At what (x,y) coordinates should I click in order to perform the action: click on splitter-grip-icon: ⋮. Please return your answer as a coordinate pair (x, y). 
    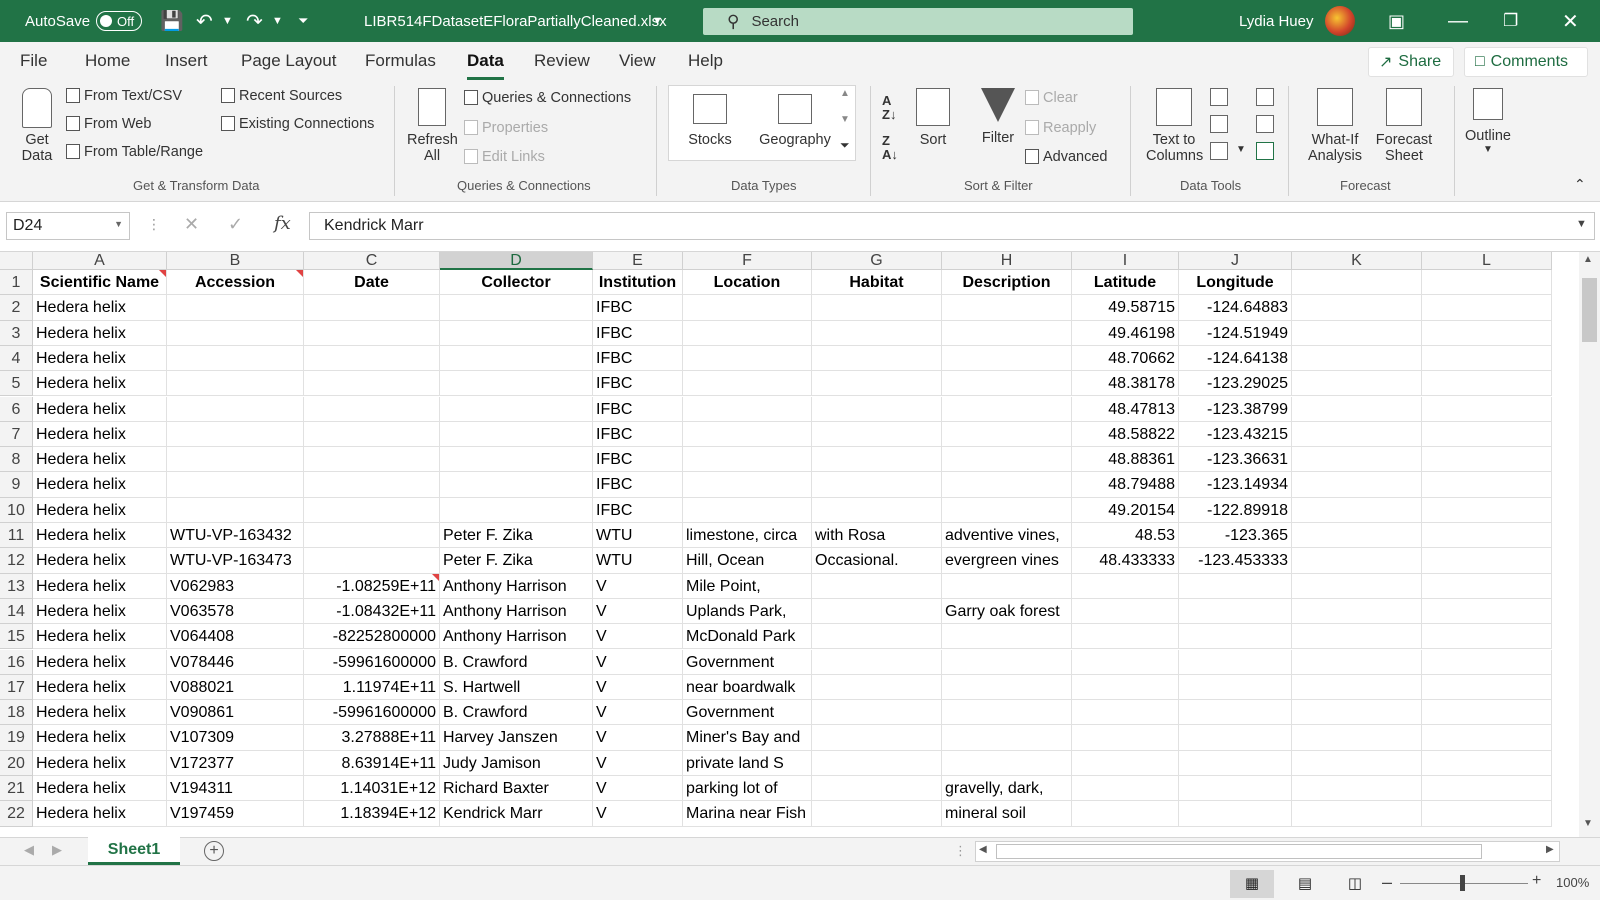
    Looking at the image, I should click on (960, 851).